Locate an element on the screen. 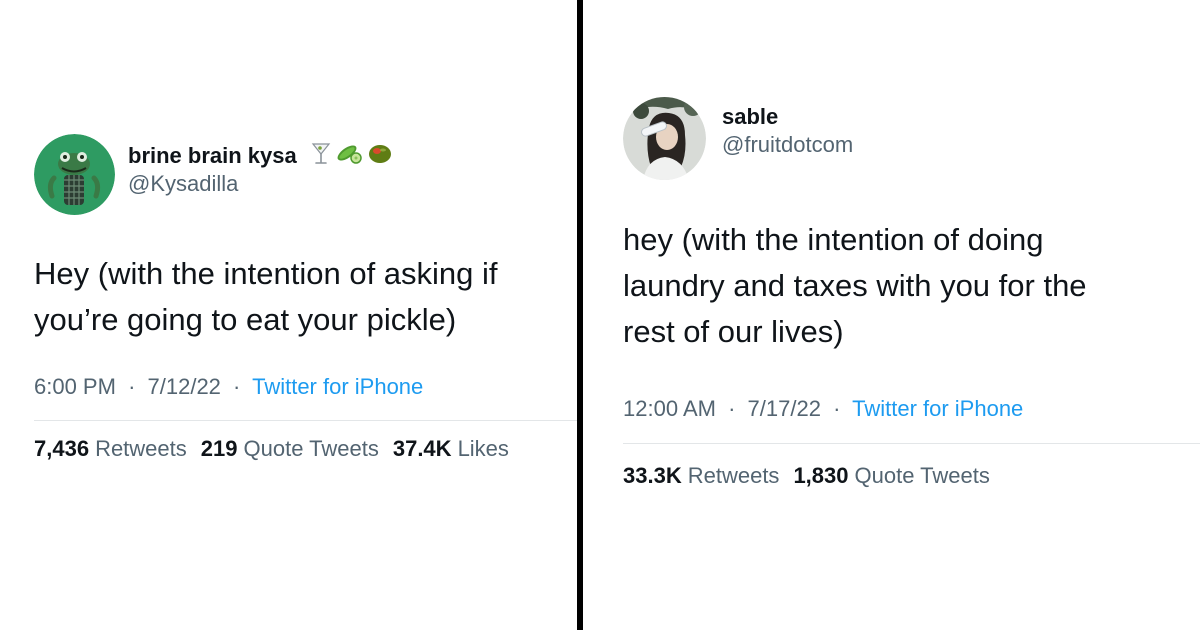 The image size is (1200, 630). retweets-stat: 7,436 Retweets is located at coordinates (110, 449).